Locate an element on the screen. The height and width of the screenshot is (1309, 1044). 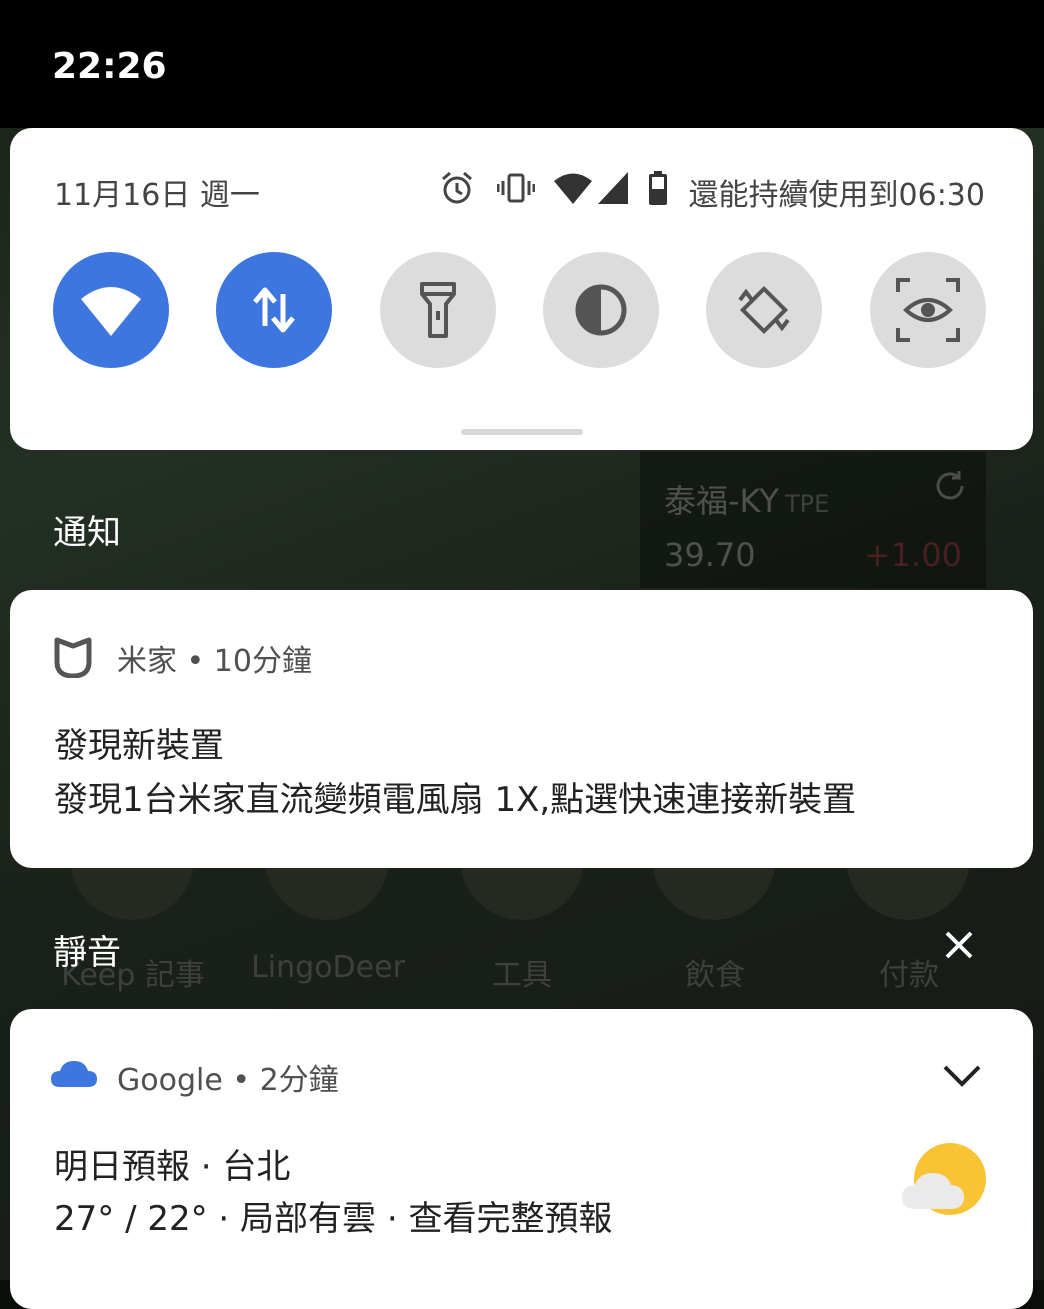
vibrate-icon is located at coordinates (516, 188).